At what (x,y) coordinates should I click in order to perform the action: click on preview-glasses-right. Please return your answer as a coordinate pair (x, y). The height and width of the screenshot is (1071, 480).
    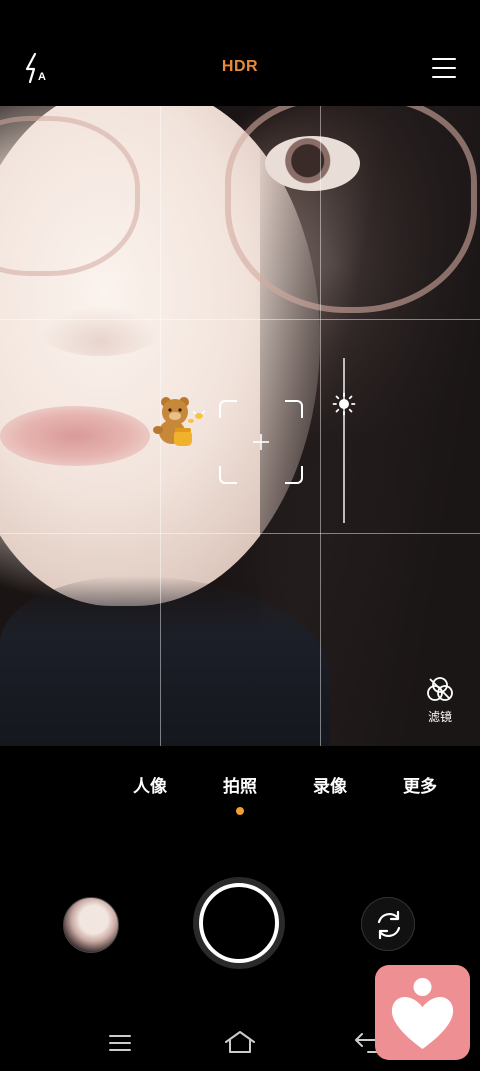
    Looking at the image, I should click on (351, 209).